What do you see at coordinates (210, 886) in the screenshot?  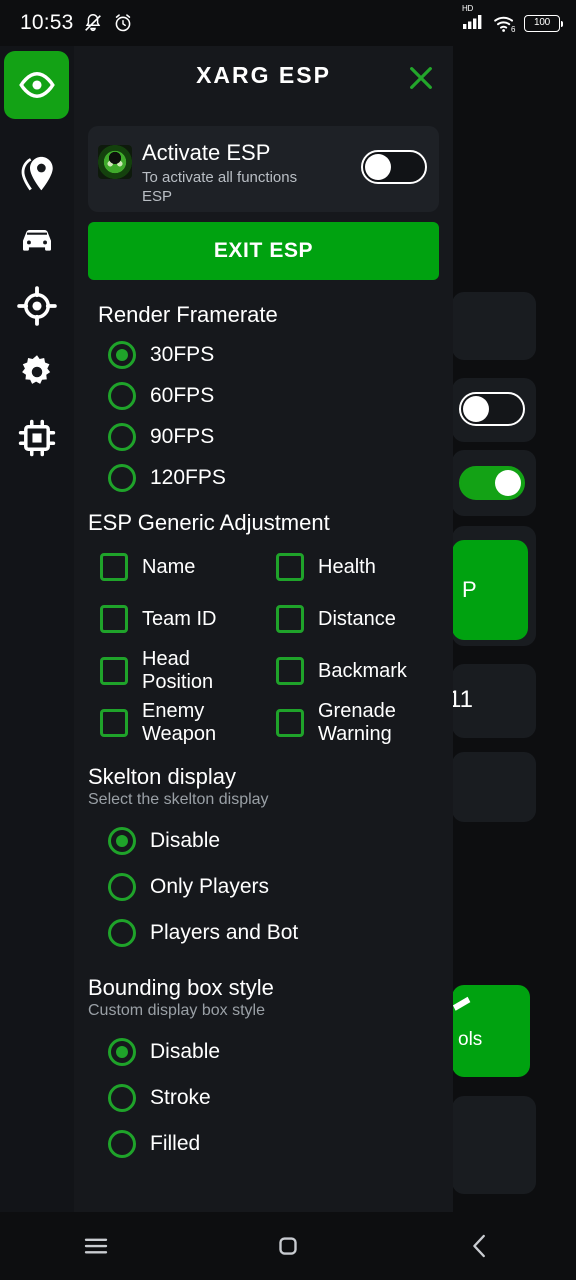 I see `radio-label: Only Players` at bounding box center [210, 886].